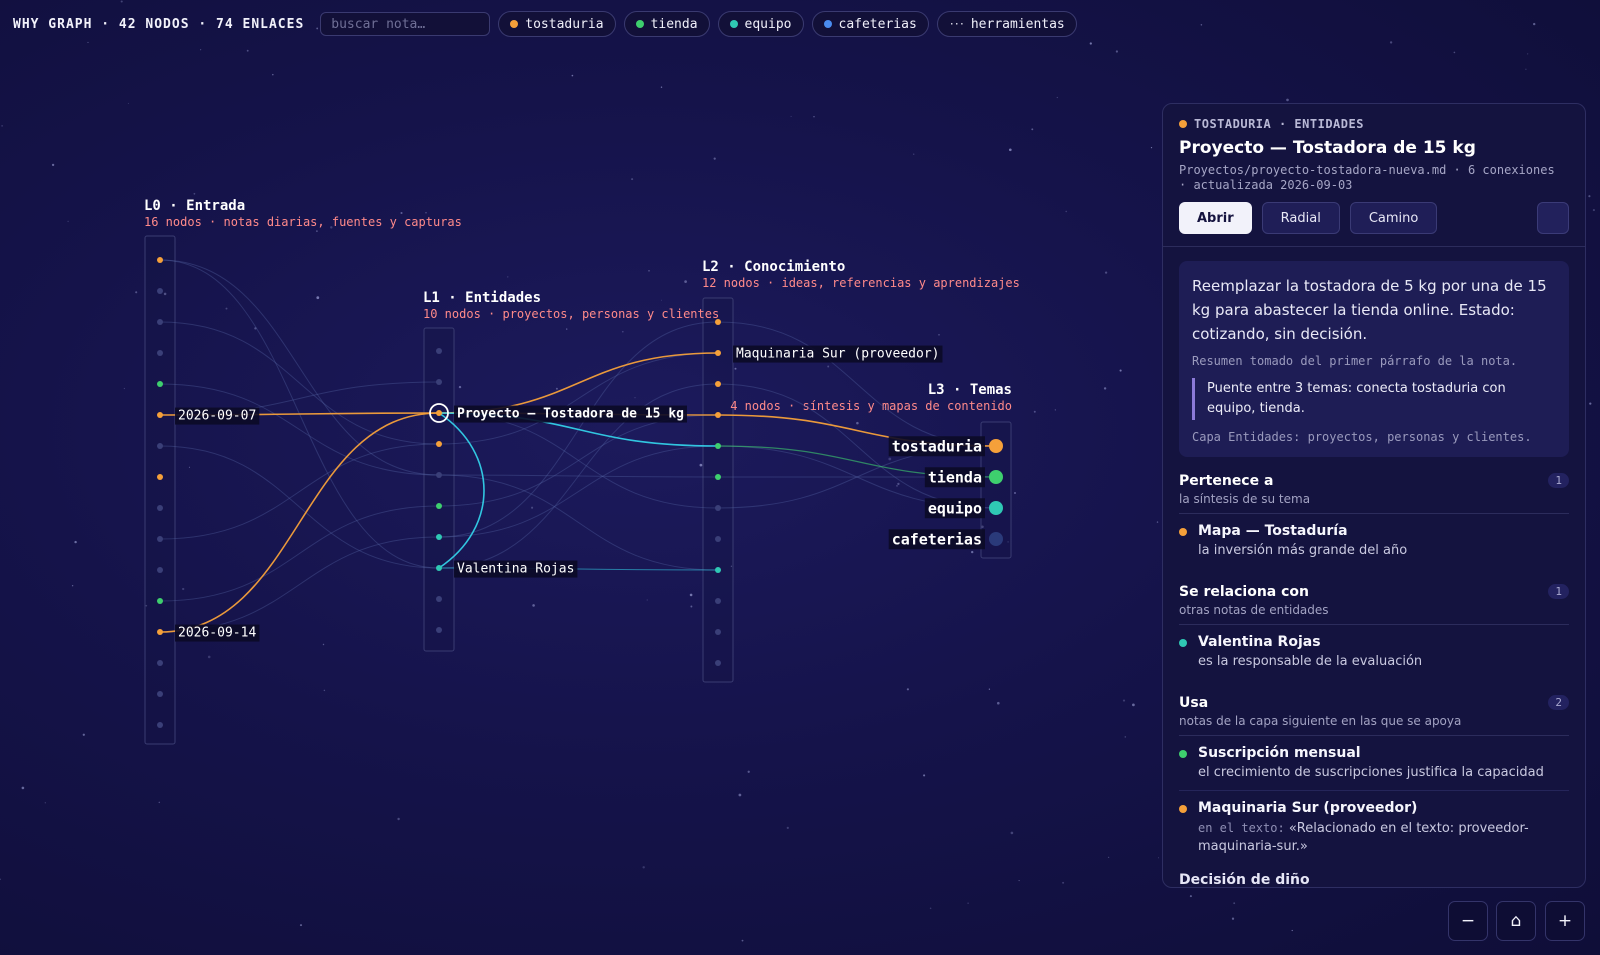  I want to click on edge-project-supplier, so click(578, 383).